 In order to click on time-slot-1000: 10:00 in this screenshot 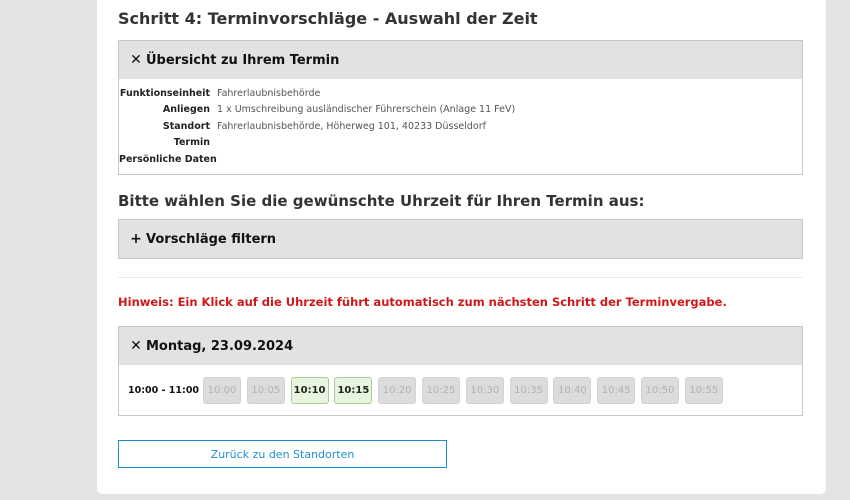, I will do `click(222, 390)`.